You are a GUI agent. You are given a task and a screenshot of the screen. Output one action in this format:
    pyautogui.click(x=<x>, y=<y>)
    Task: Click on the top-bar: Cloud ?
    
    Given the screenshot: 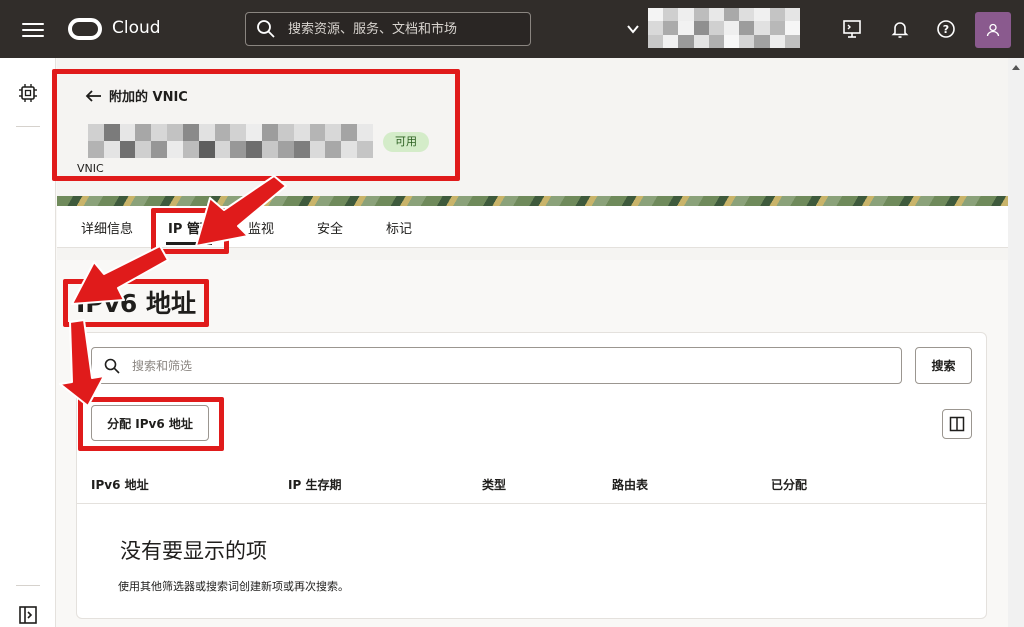 What is the action you would take?
    pyautogui.click(x=512, y=29)
    